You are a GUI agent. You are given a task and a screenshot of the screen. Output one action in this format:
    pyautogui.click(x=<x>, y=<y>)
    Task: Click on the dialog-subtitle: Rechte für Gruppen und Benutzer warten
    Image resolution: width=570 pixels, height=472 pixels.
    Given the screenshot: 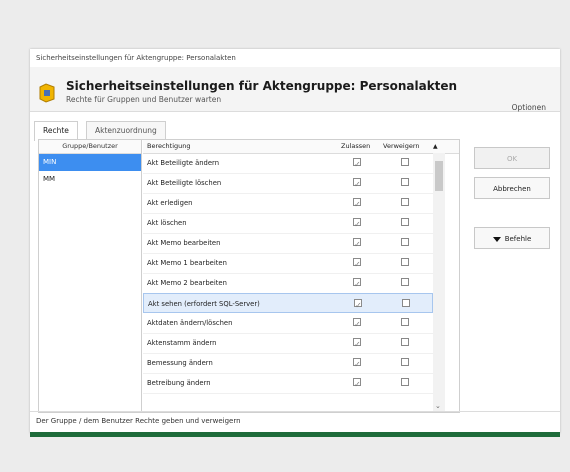 What is the action you would take?
    pyautogui.click(x=144, y=99)
    